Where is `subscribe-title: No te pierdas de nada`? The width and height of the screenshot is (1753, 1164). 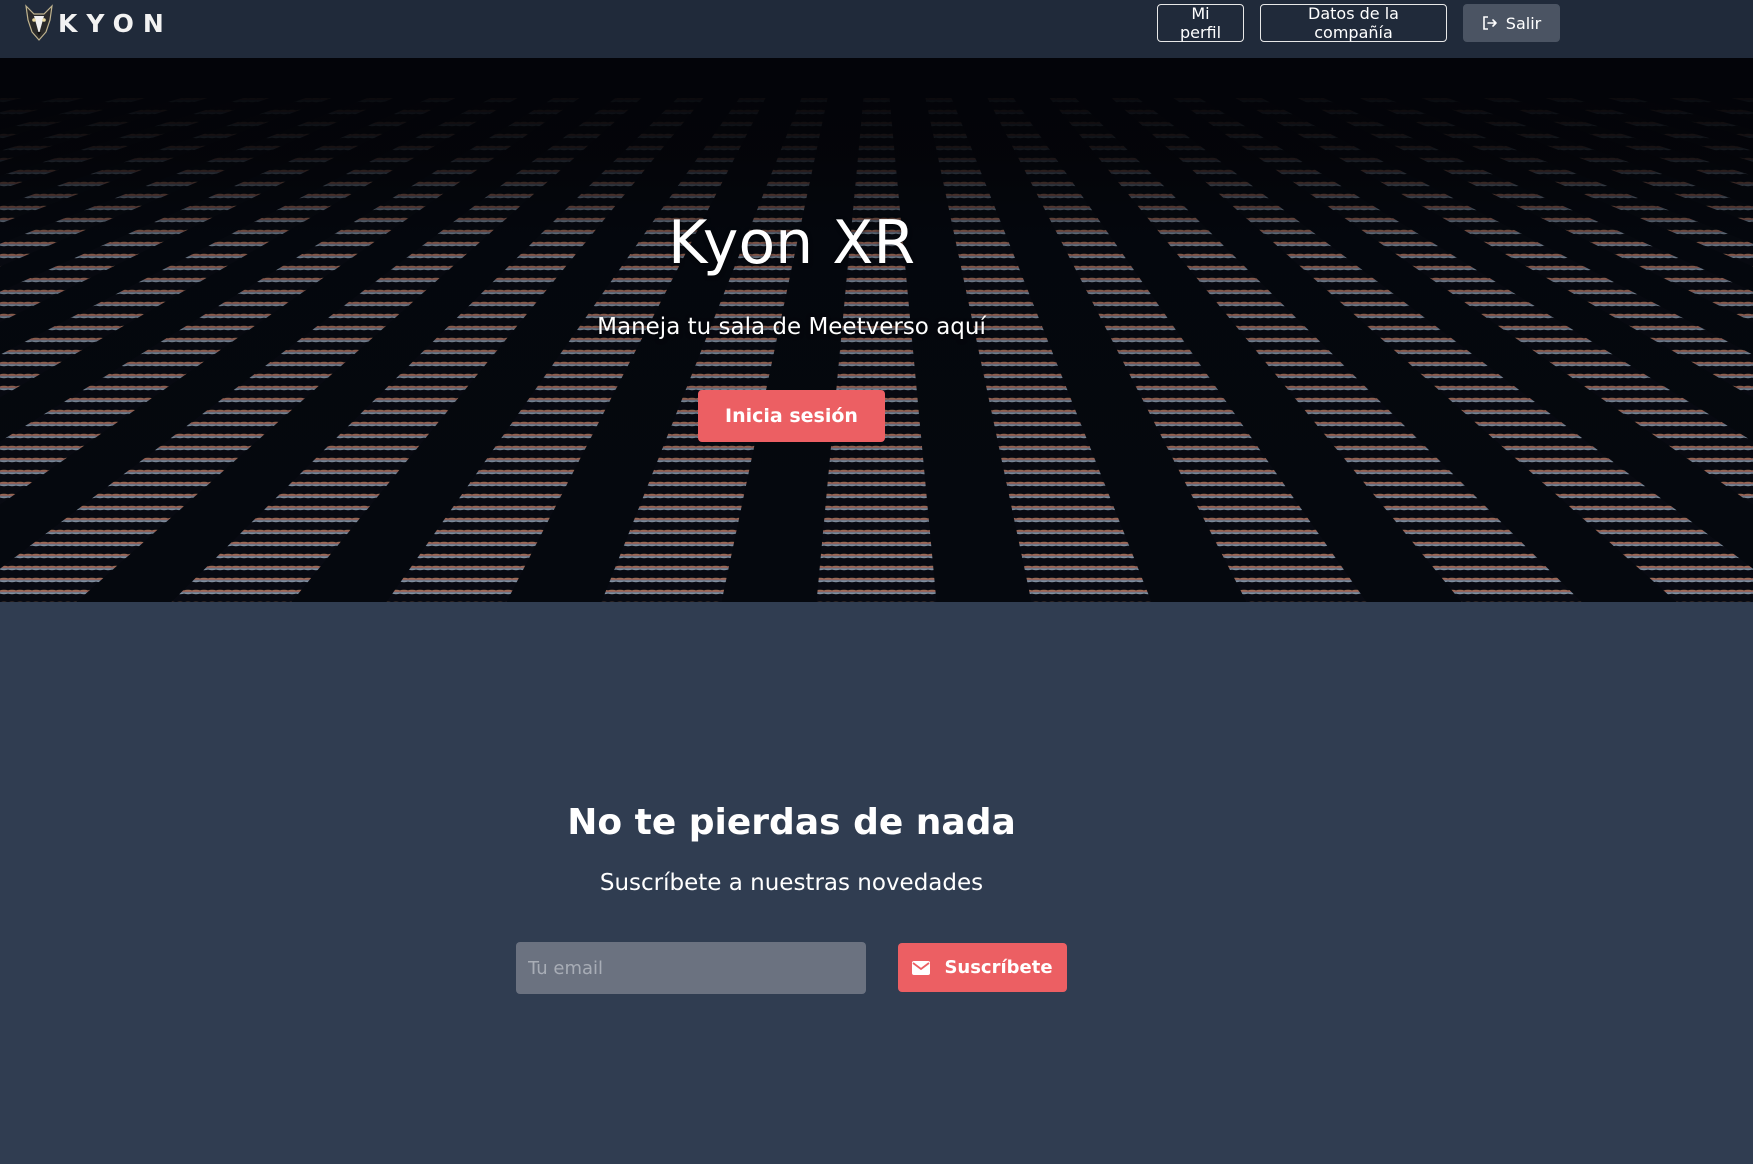 subscribe-title: No te pierdas de nada is located at coordinates (791, 822).